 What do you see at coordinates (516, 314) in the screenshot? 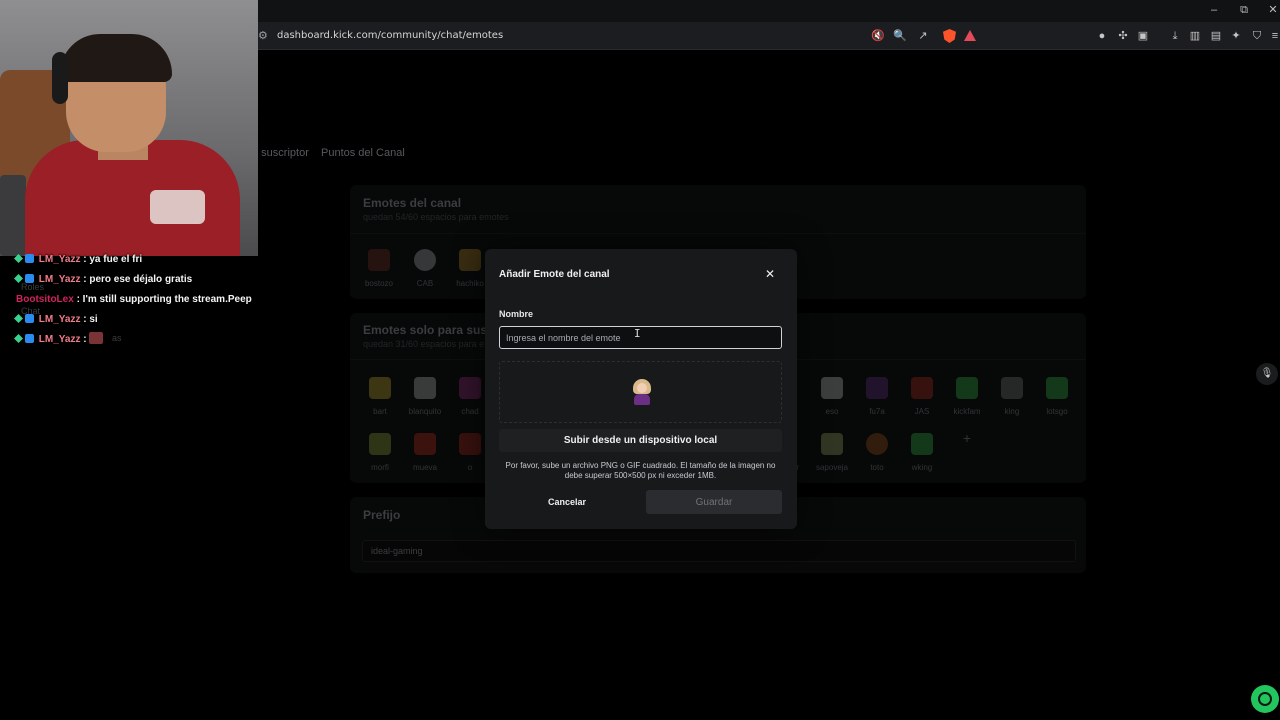
I see `name-label: Nombre` at bounding box center [516, 314].